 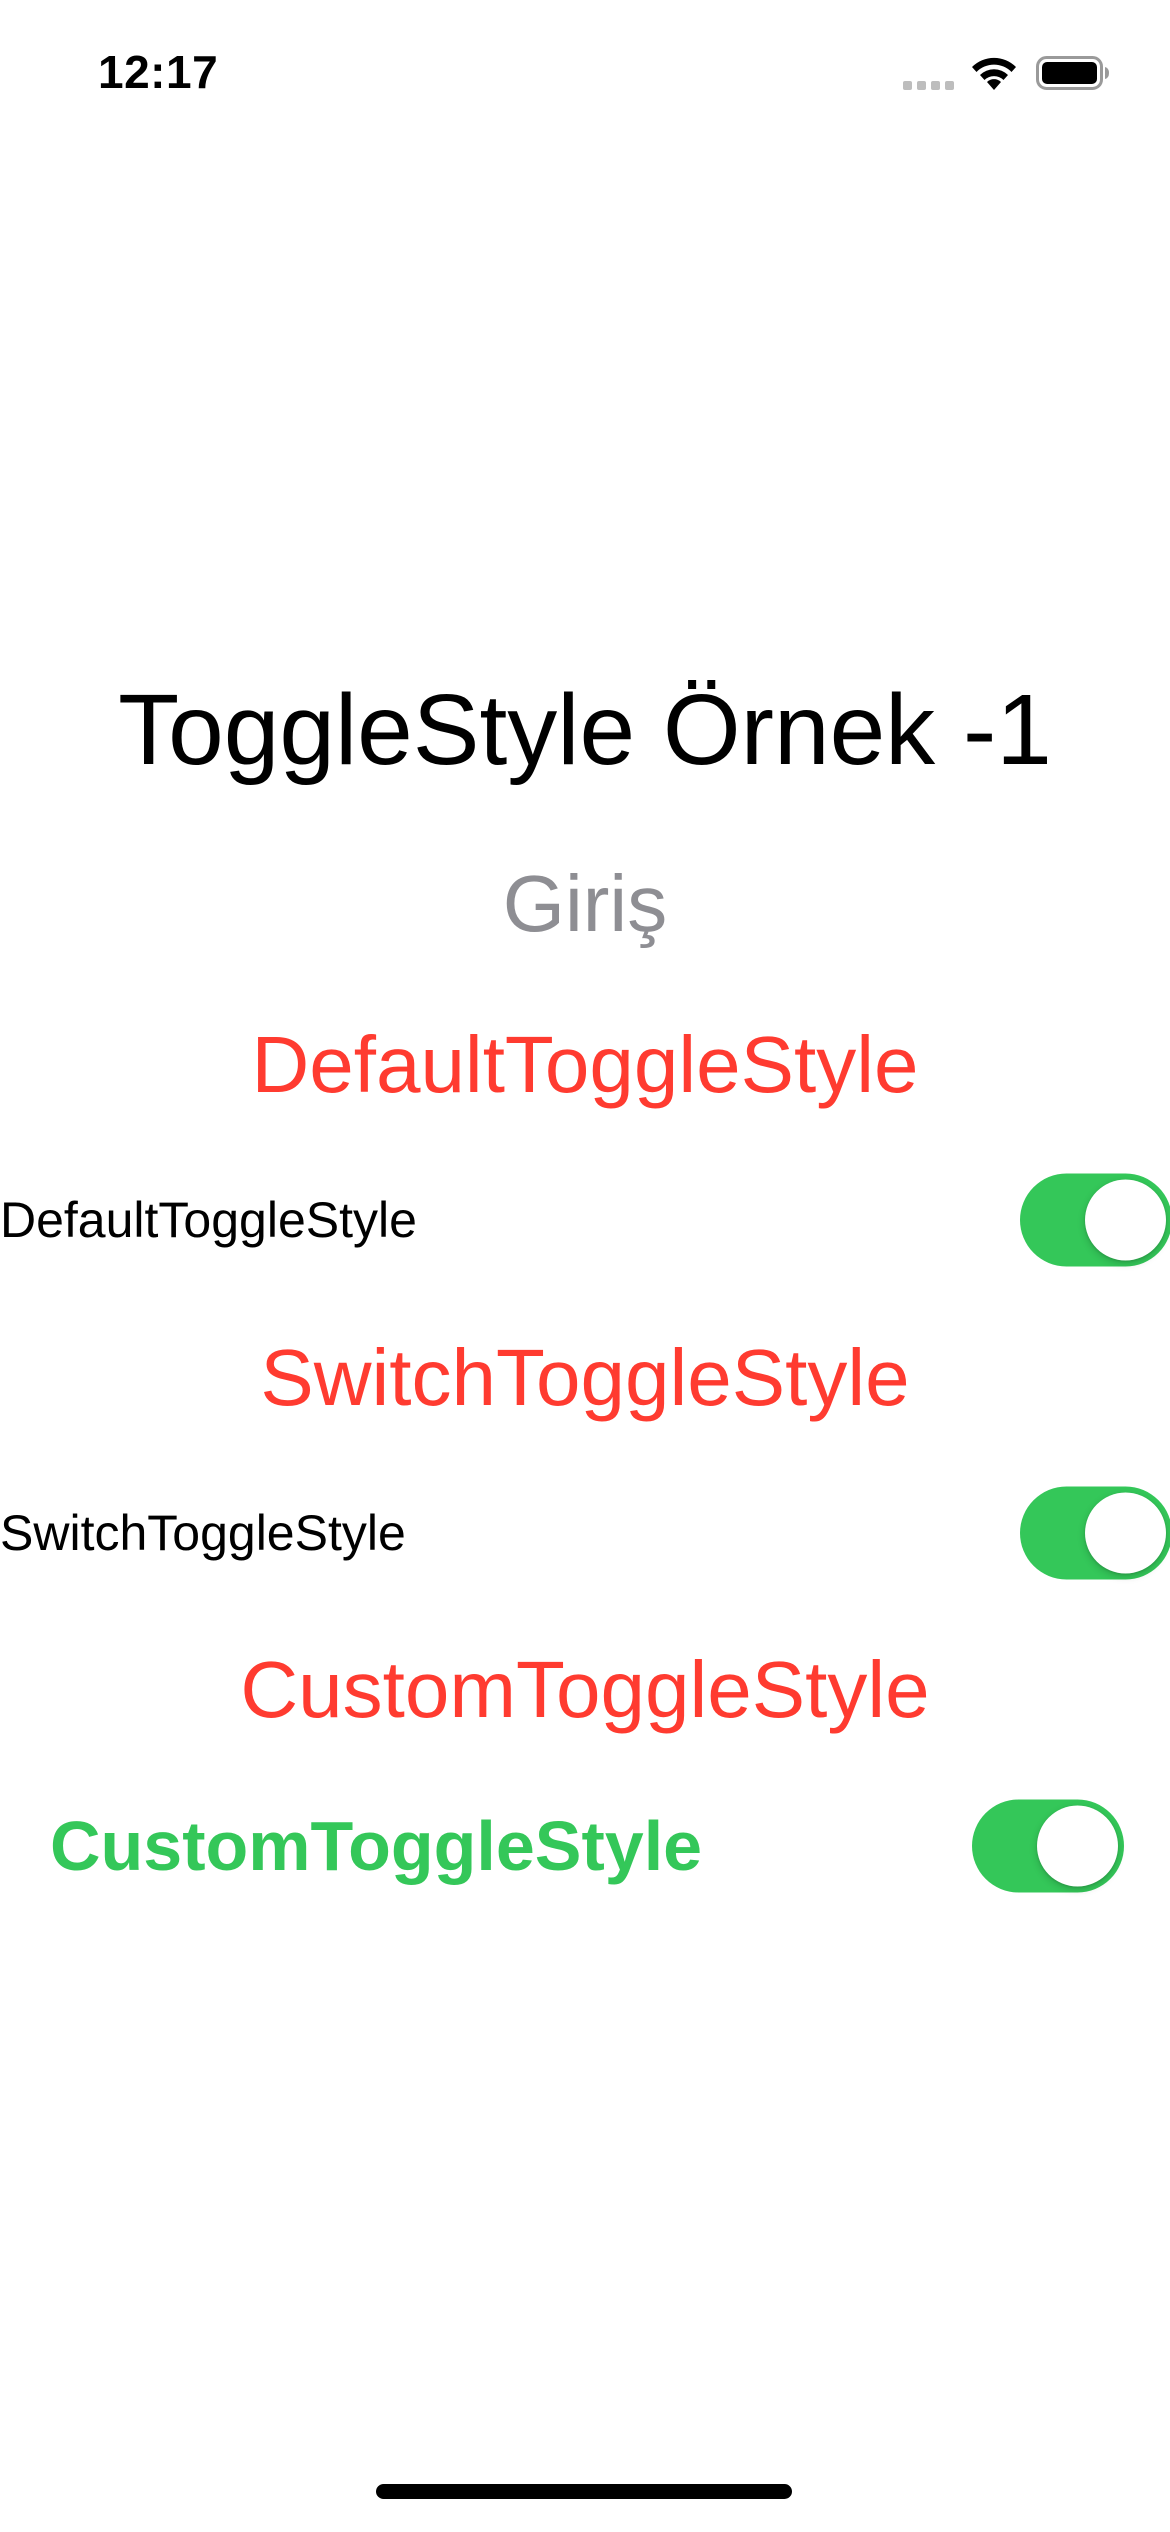 What do you see at coordinates (585, 1064) in the screenshot?
I see `section-heading-default: DefaultToggleStyle` at bounding box center [585, 1064].